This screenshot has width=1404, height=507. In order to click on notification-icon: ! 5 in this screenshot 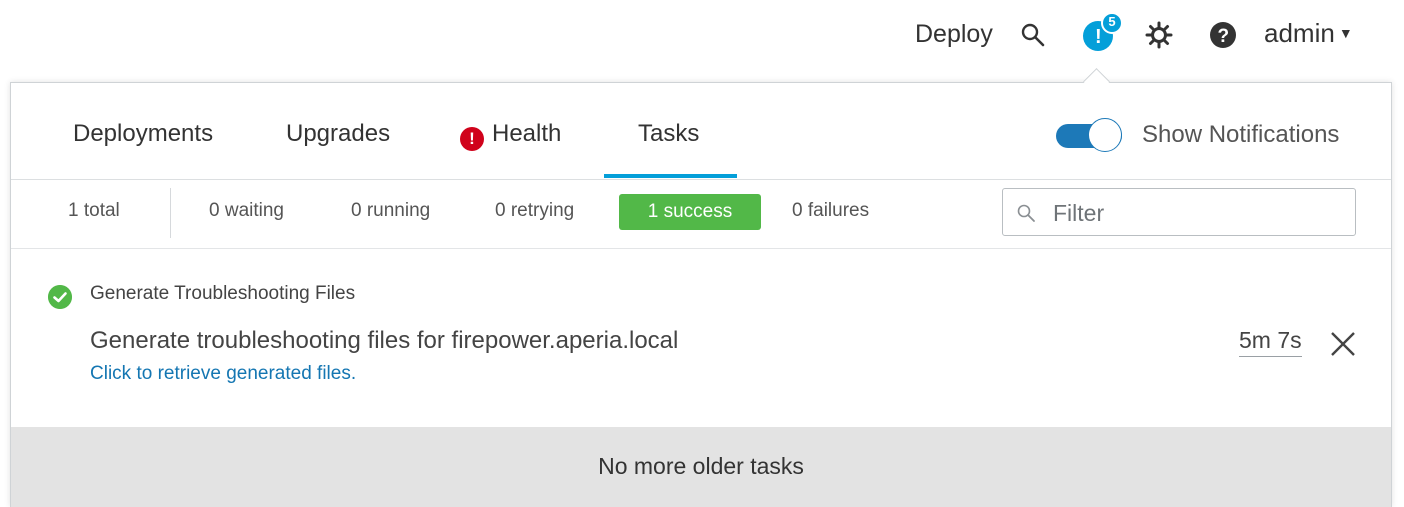, I will do `click(1102, 32)`.